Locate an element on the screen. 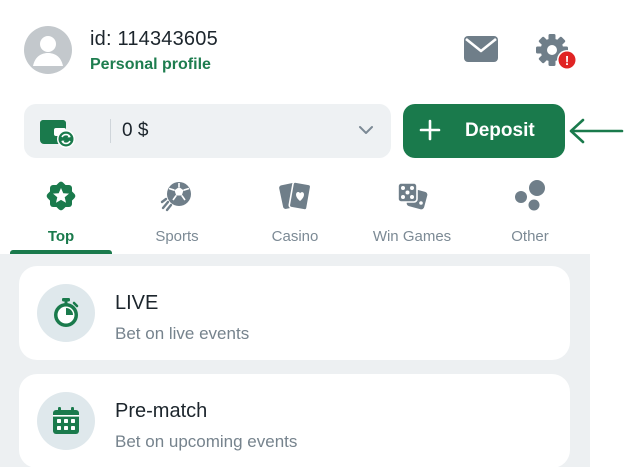 The image size is (625, 467). wallet-icon is located at coordinates (57, 134).